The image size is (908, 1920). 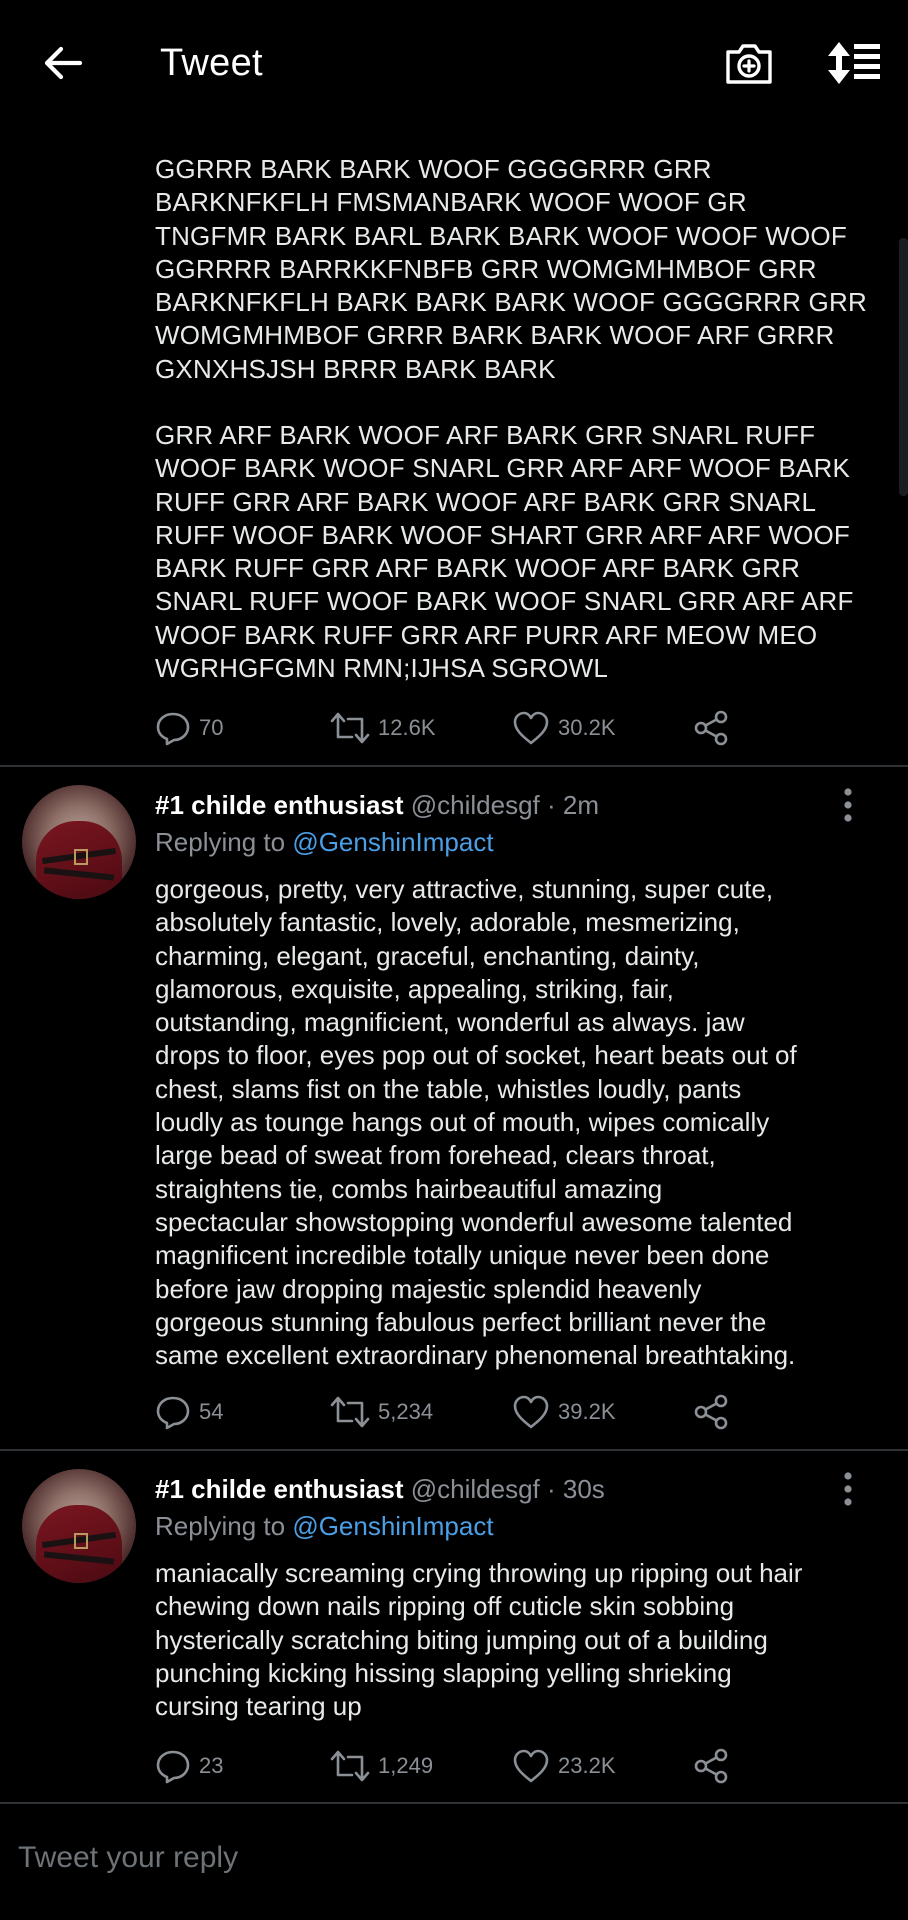 I want to click on reply-actions: 23 1,249 23.2K, so click(x=445, y=1766).